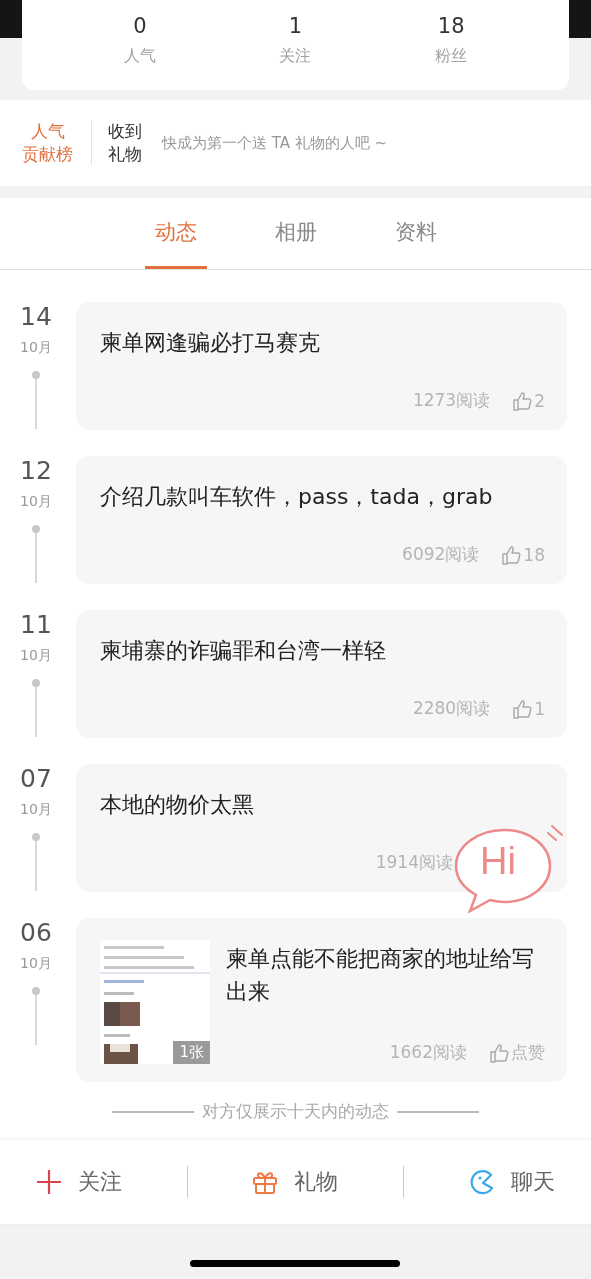  I want to click on tab: 资料, so click(415, 233).